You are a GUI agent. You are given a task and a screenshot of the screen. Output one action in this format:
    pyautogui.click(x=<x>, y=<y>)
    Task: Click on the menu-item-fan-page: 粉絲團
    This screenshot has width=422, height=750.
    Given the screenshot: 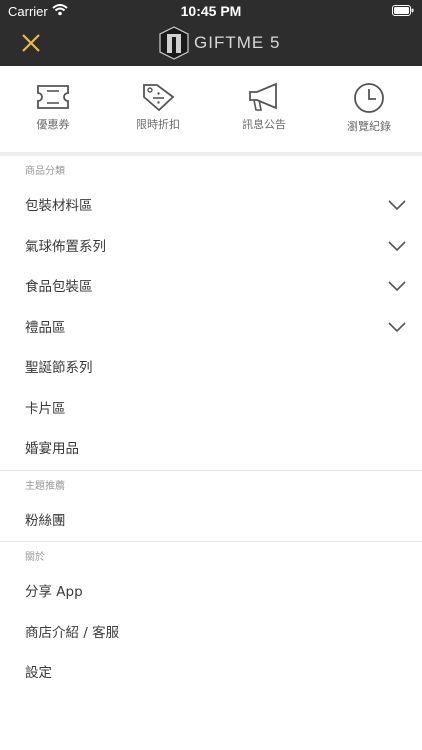 What is the action you would take?
    pyautogui.click(x=211, y=521)
    